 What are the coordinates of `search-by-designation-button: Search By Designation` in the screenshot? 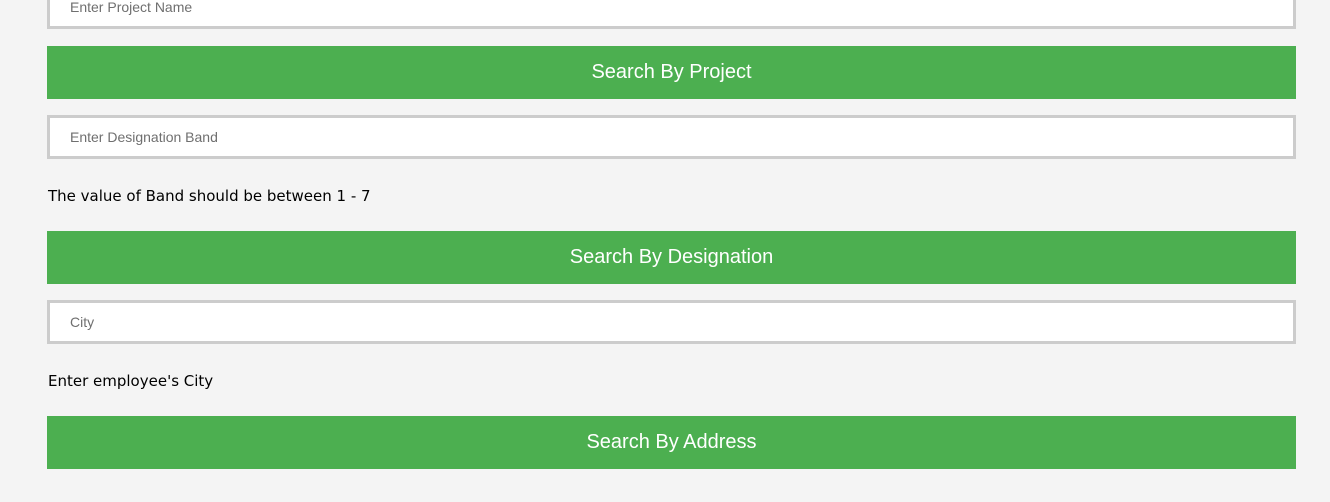 It's located at (671, 257).